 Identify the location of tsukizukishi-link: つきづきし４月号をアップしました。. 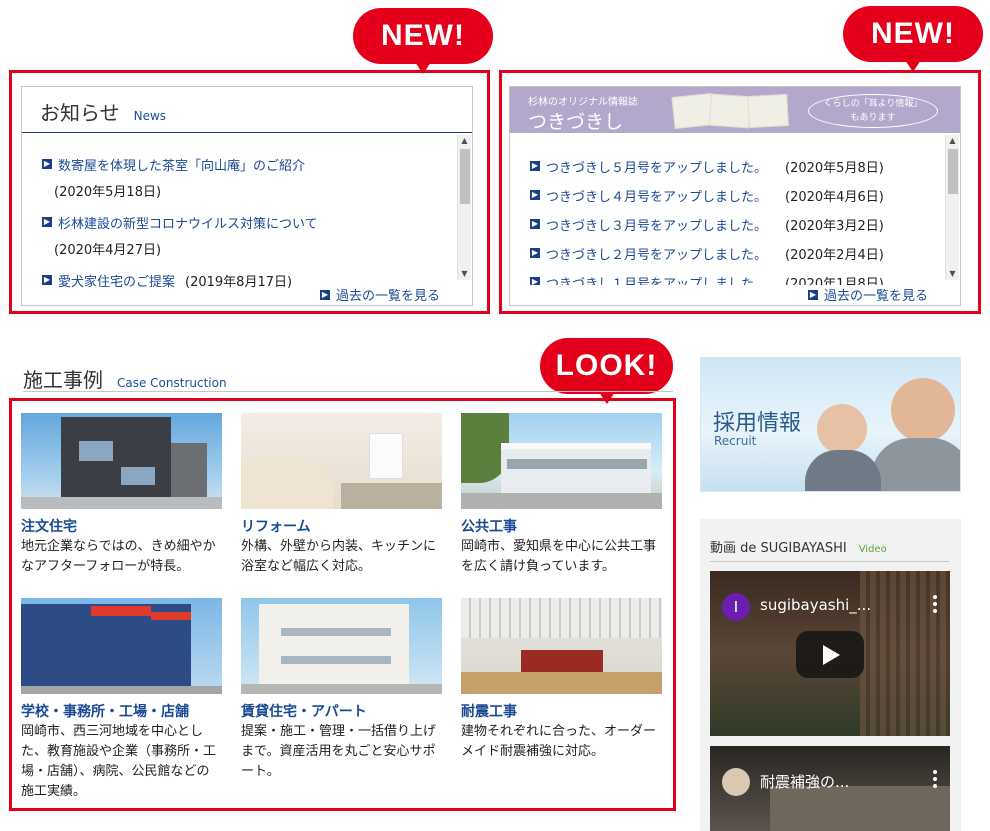
(656, 195).